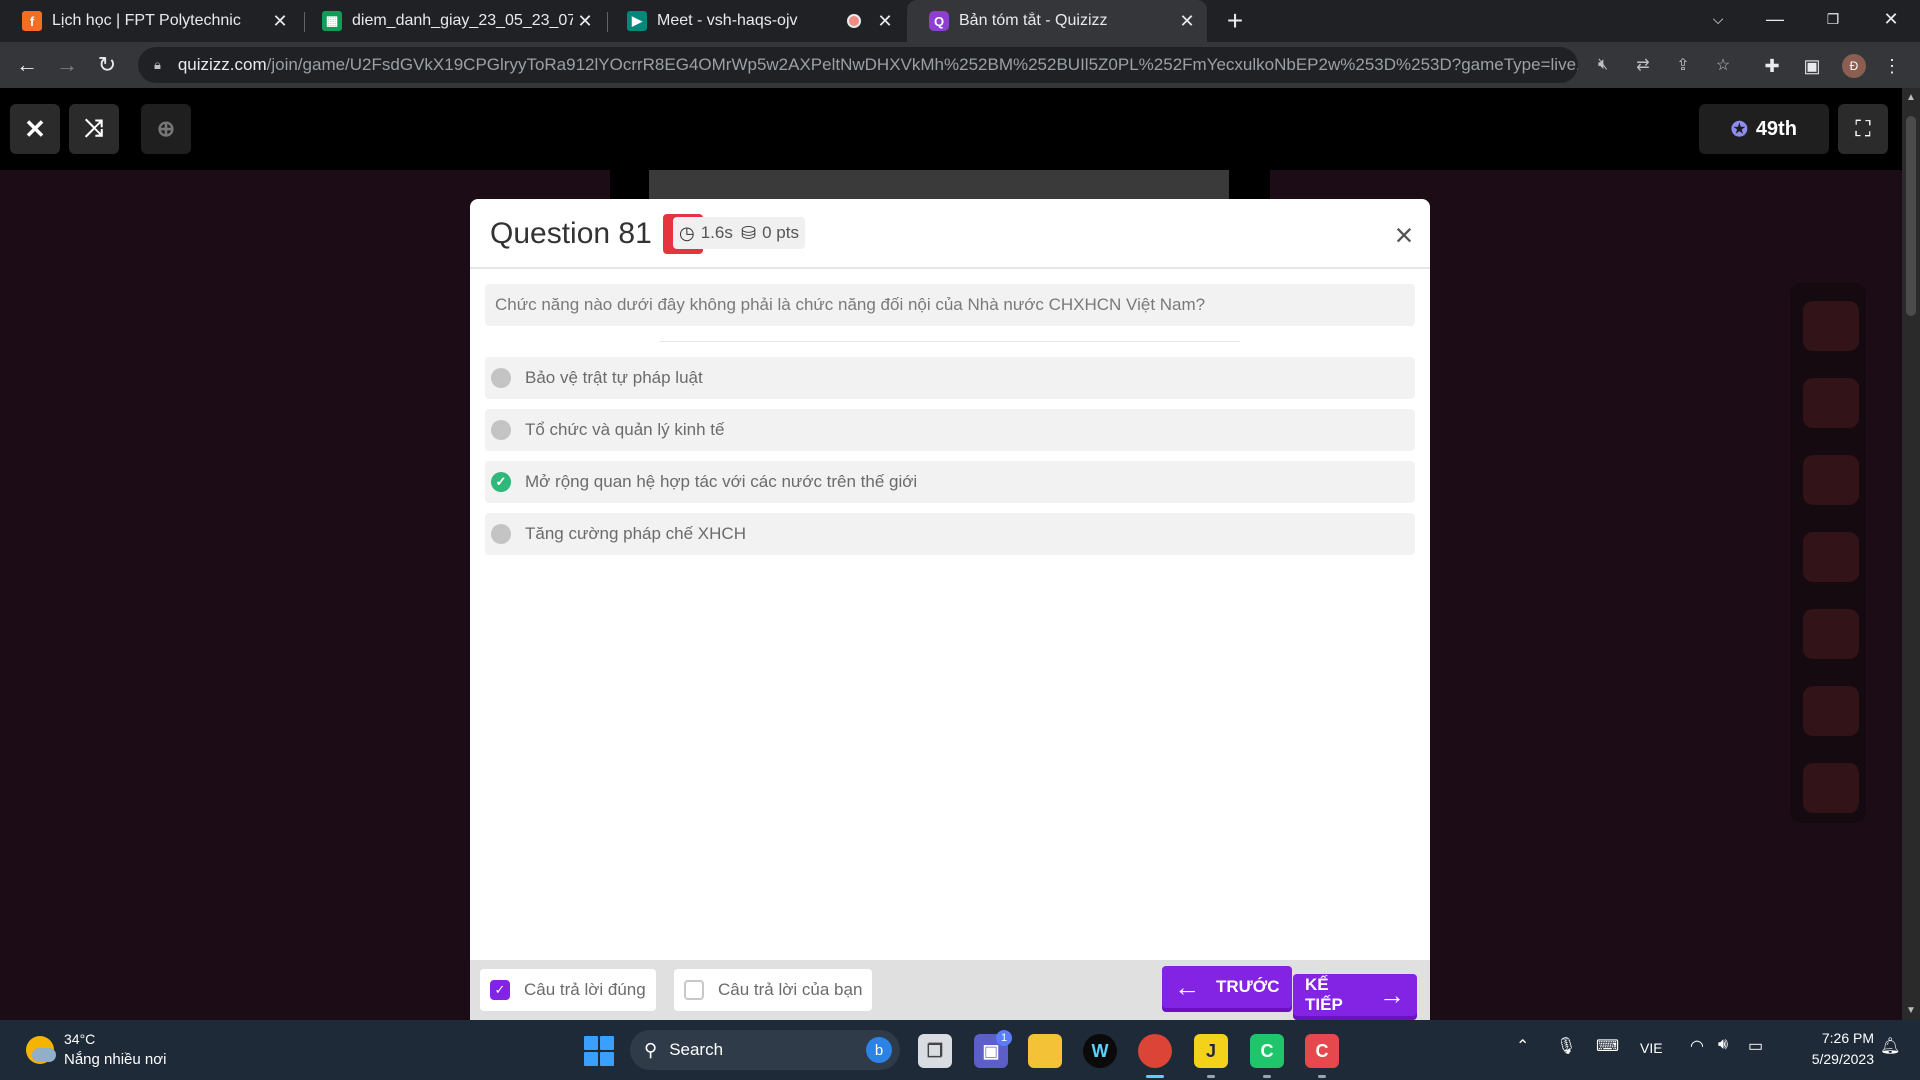 The image size is (1920, 1080). I want to click on recording-icon, so click(854, 21).